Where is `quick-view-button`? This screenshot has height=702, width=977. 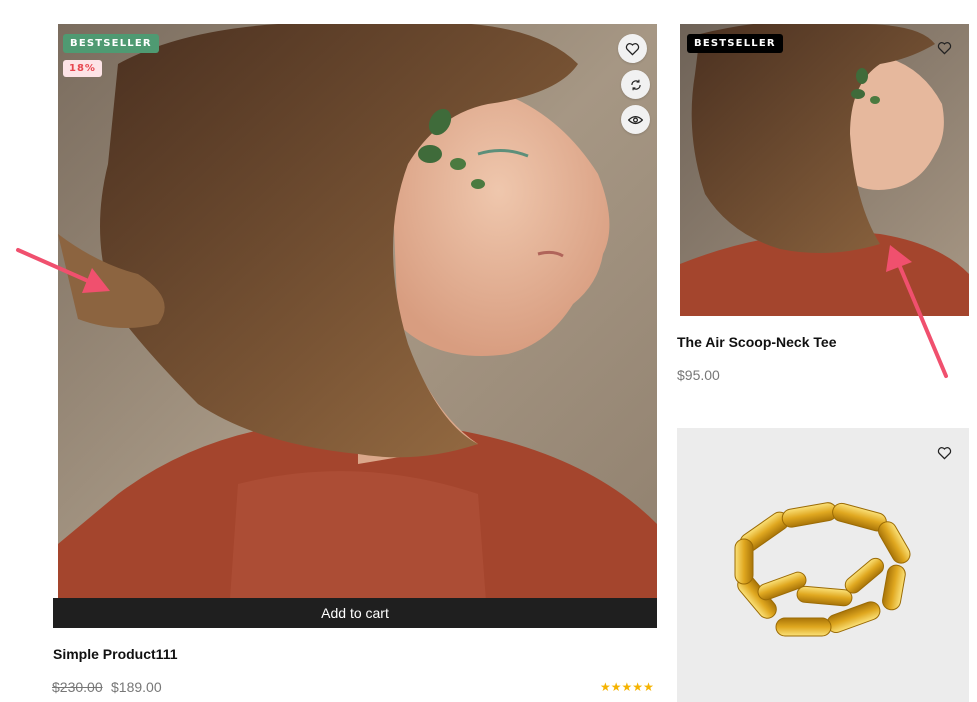 quick-view-button is located at coordinates (635, 119).